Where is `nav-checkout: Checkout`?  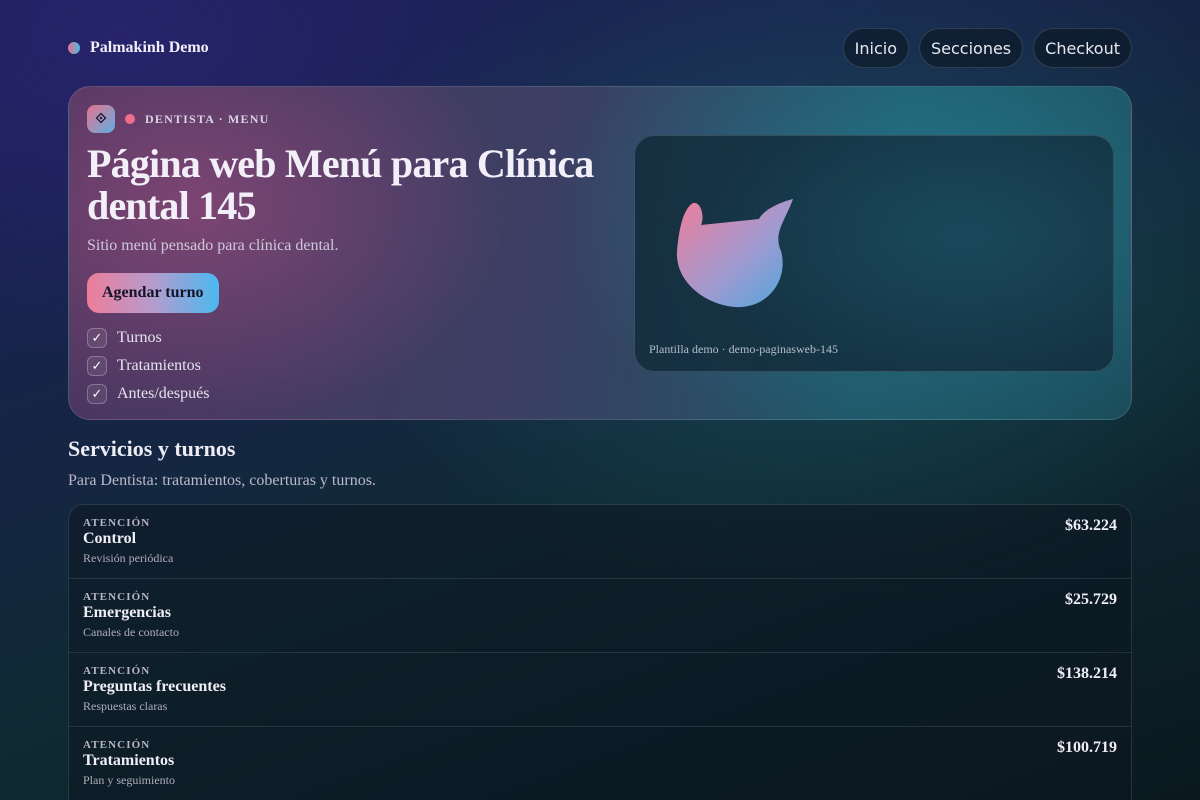
nav-checkout: Checkout is located at coordinates (1082, 48).